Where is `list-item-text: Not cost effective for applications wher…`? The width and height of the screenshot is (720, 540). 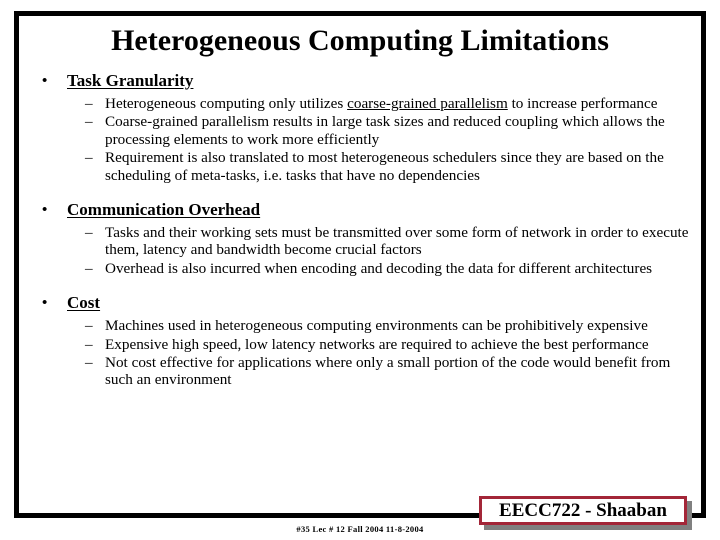
list-item-text: Not cost effective for applications wher… is located at coordinates (388, 371).